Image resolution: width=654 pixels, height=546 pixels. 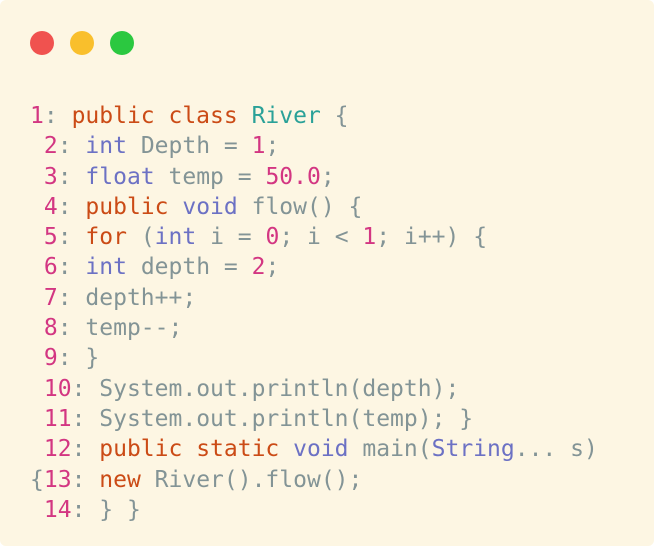 I want to click on code-line: 6: int depth = 2;, so click(x=314, y=267).